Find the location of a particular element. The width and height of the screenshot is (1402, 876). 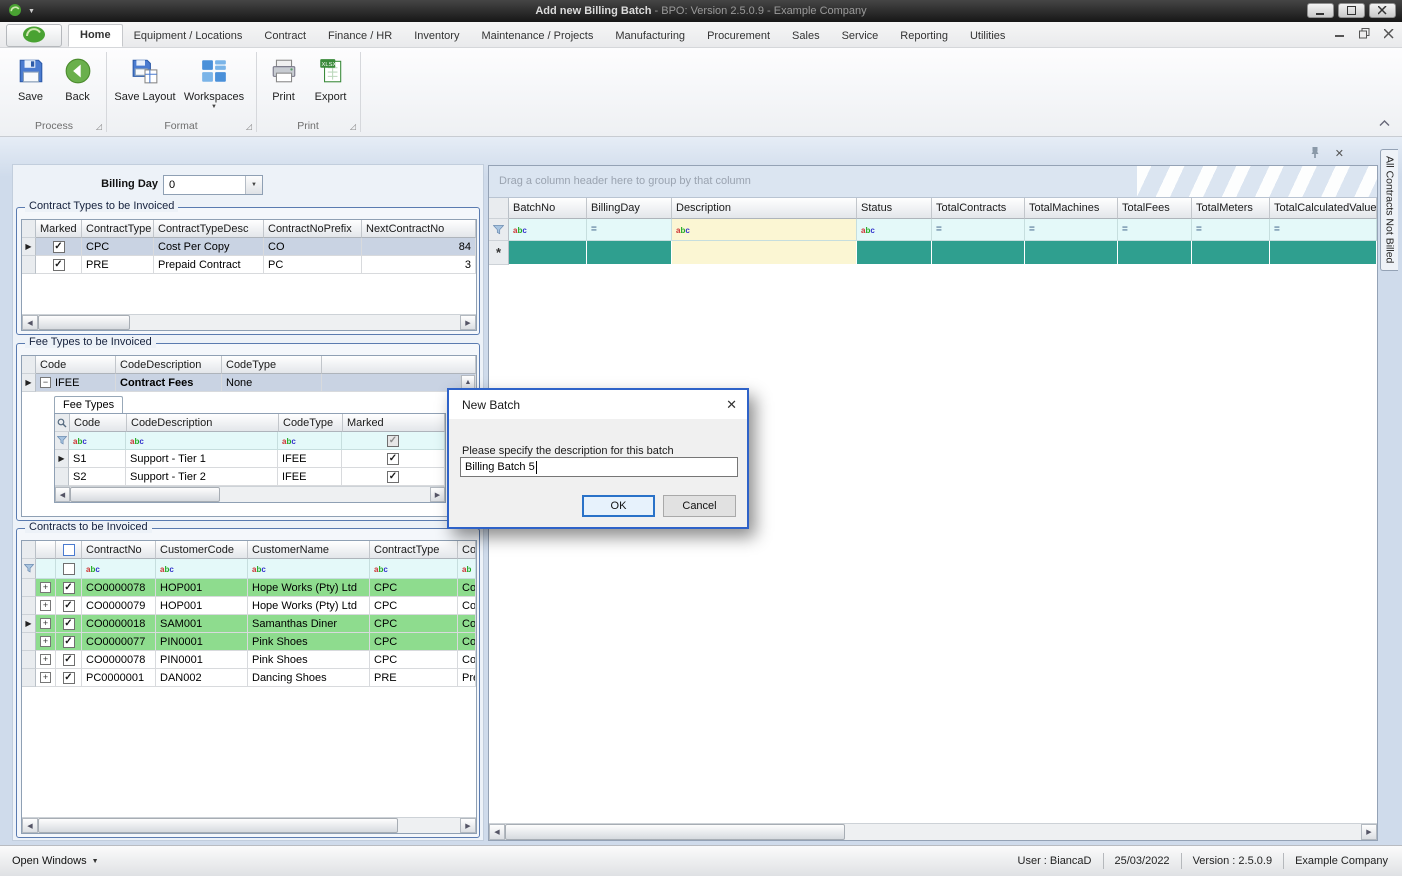

col-con-truncated: Con is located at coordinates (467, 550).